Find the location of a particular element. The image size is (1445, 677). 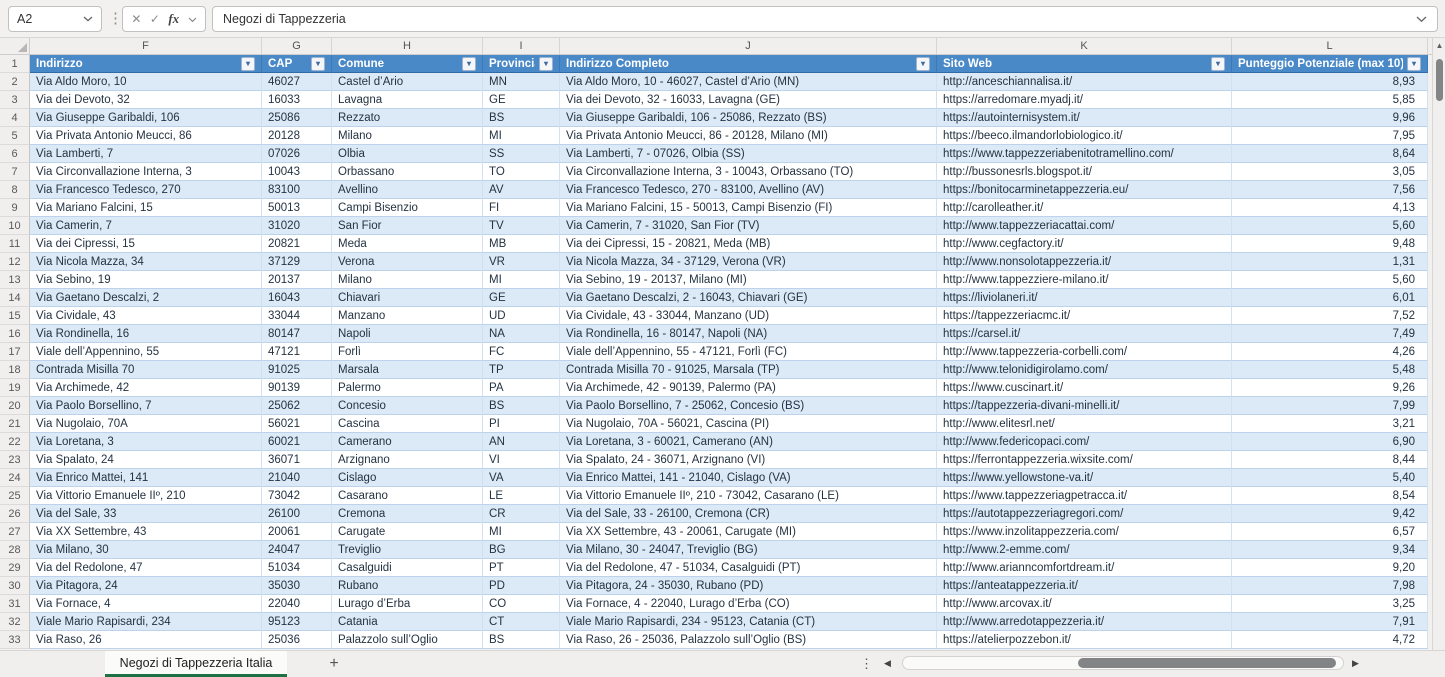

cell-G19: 90139 is located at coordinates (297, 388).